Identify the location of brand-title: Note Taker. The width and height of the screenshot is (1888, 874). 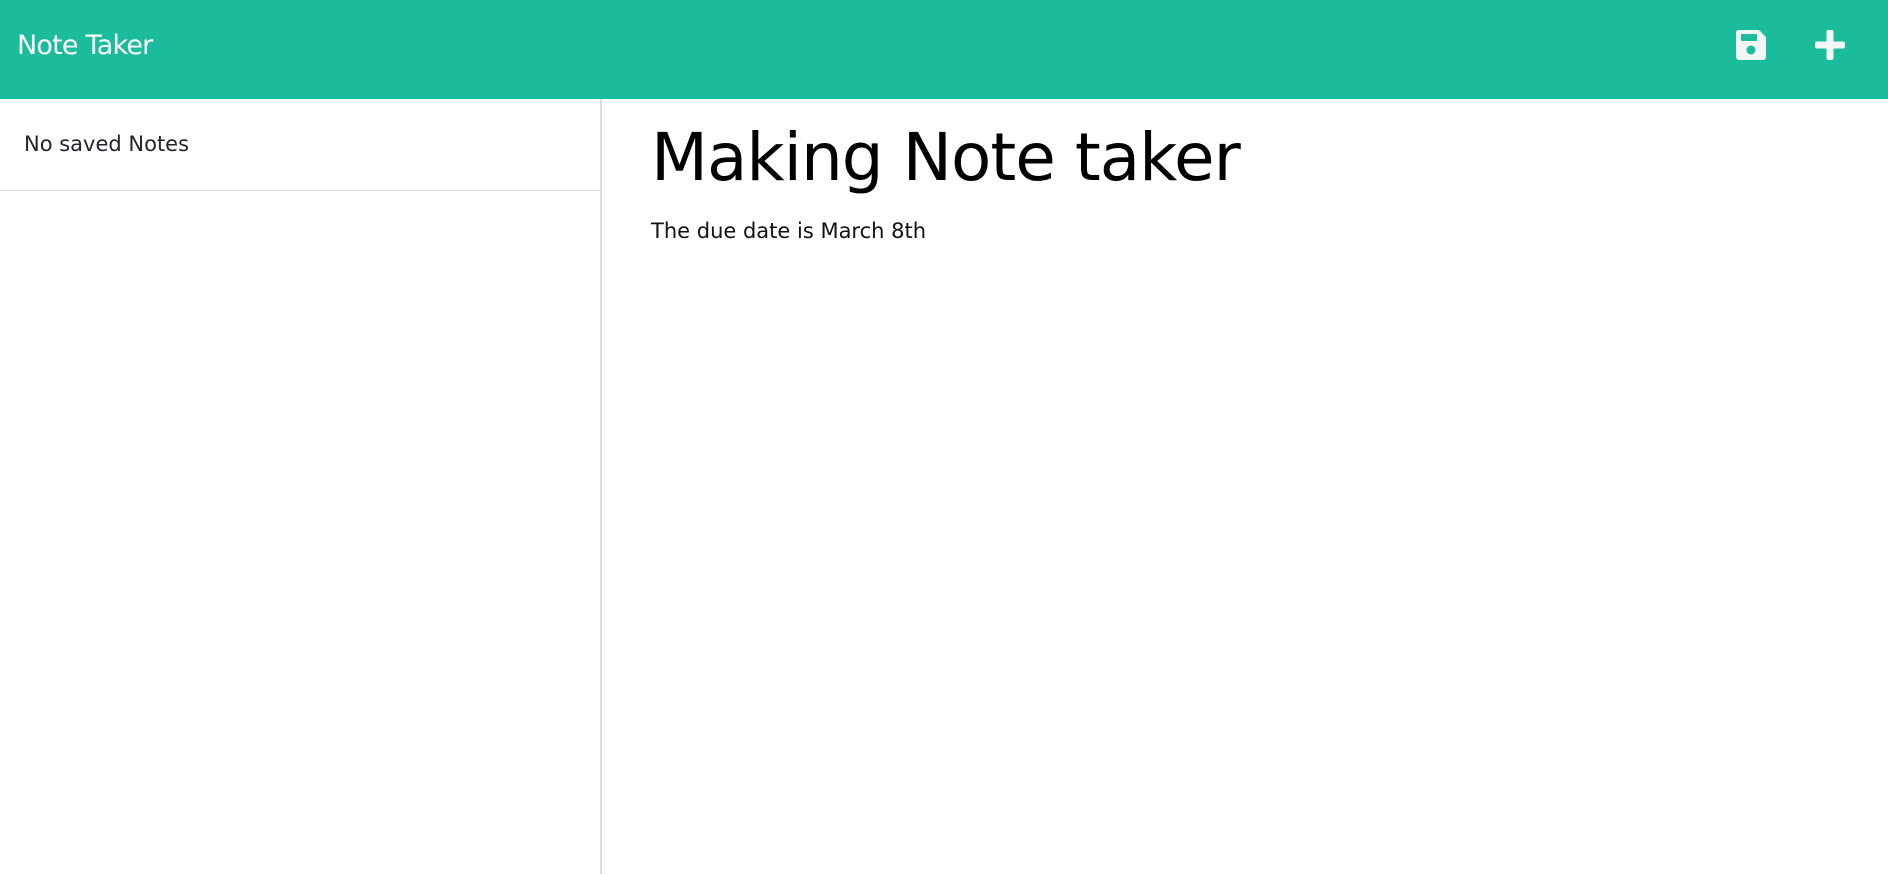
(85, 46).